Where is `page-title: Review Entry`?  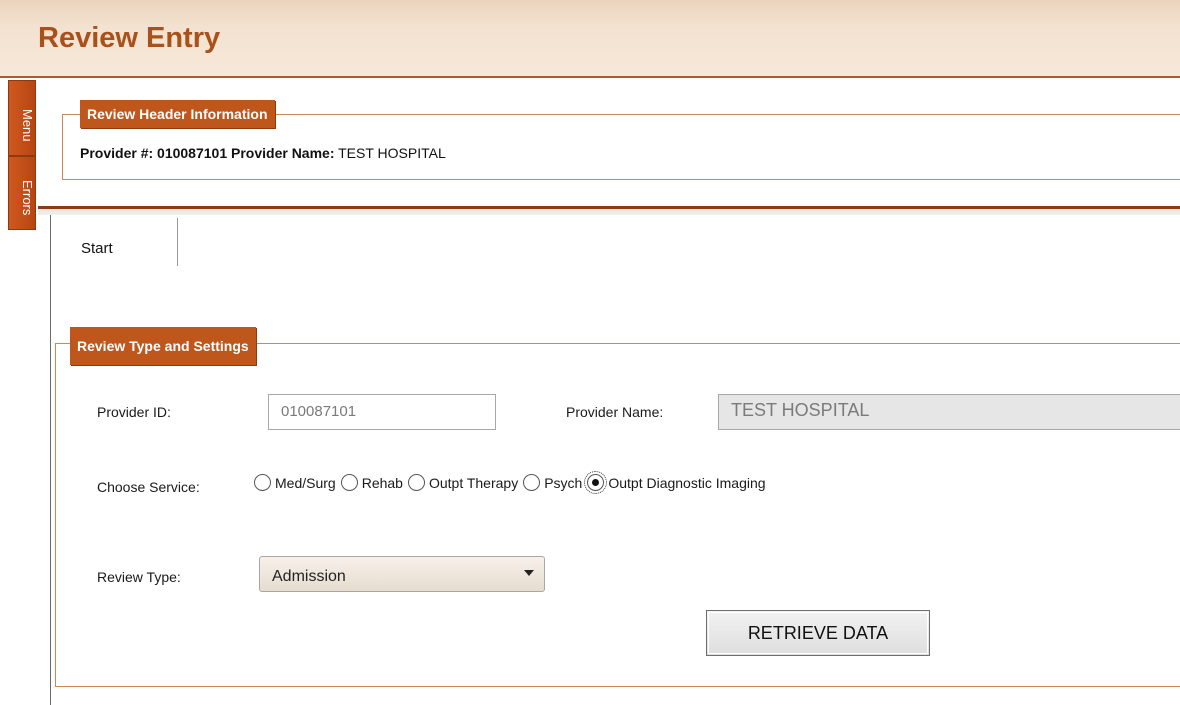
page-title: Review Entry is located at coordinates (129, 38).